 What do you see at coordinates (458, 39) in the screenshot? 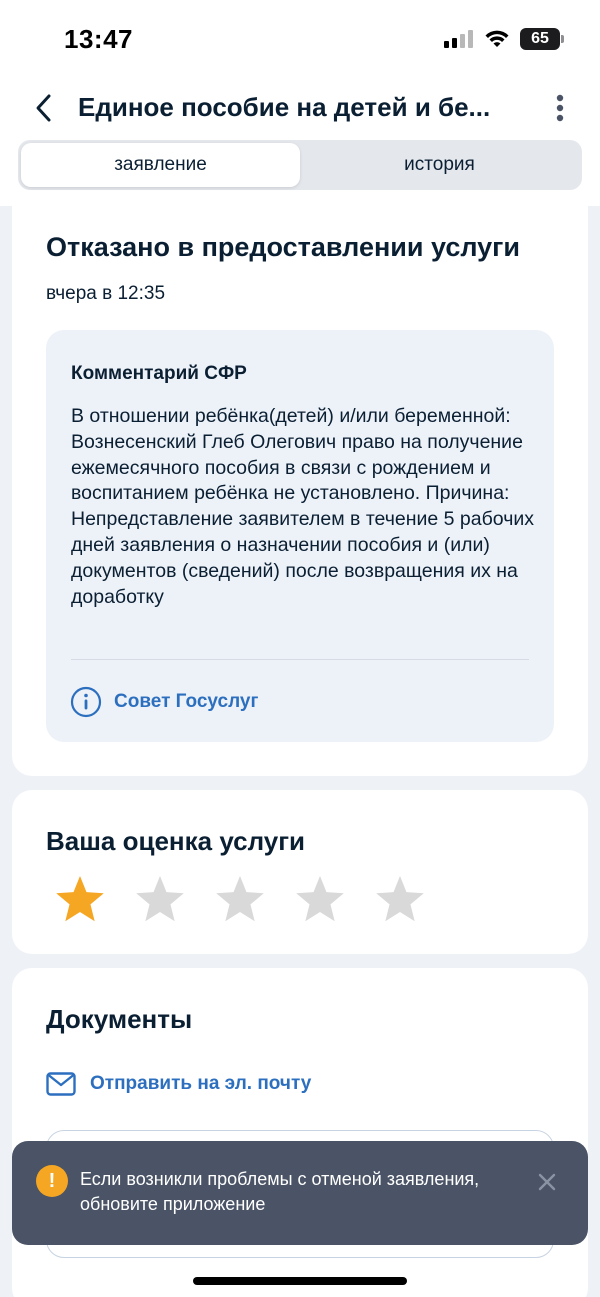
I see `cellular-signal-icon` at bounding box center [458, 39].